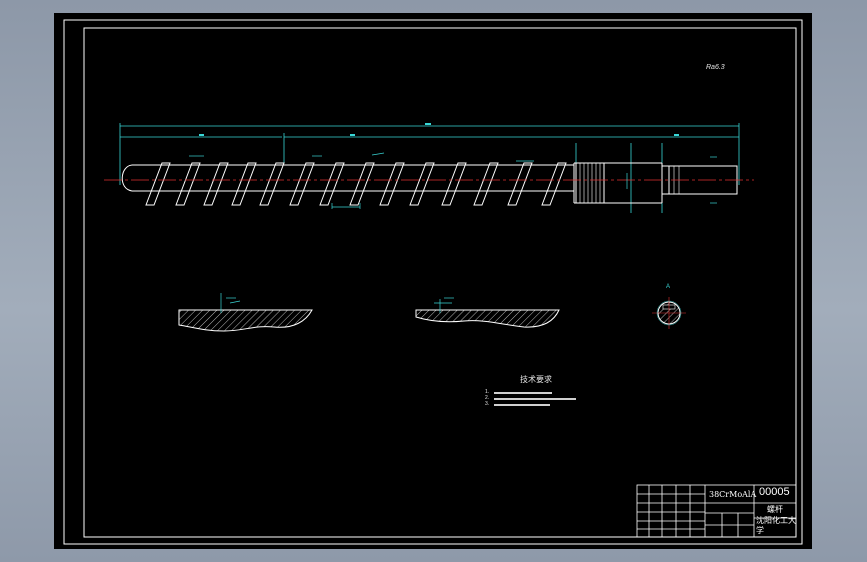 The height and width of the screenshot is (562, 867). What do you see at coordinates (629, 183) in the screenshot?
I see `spline-section` at bounding box center [629, 183].